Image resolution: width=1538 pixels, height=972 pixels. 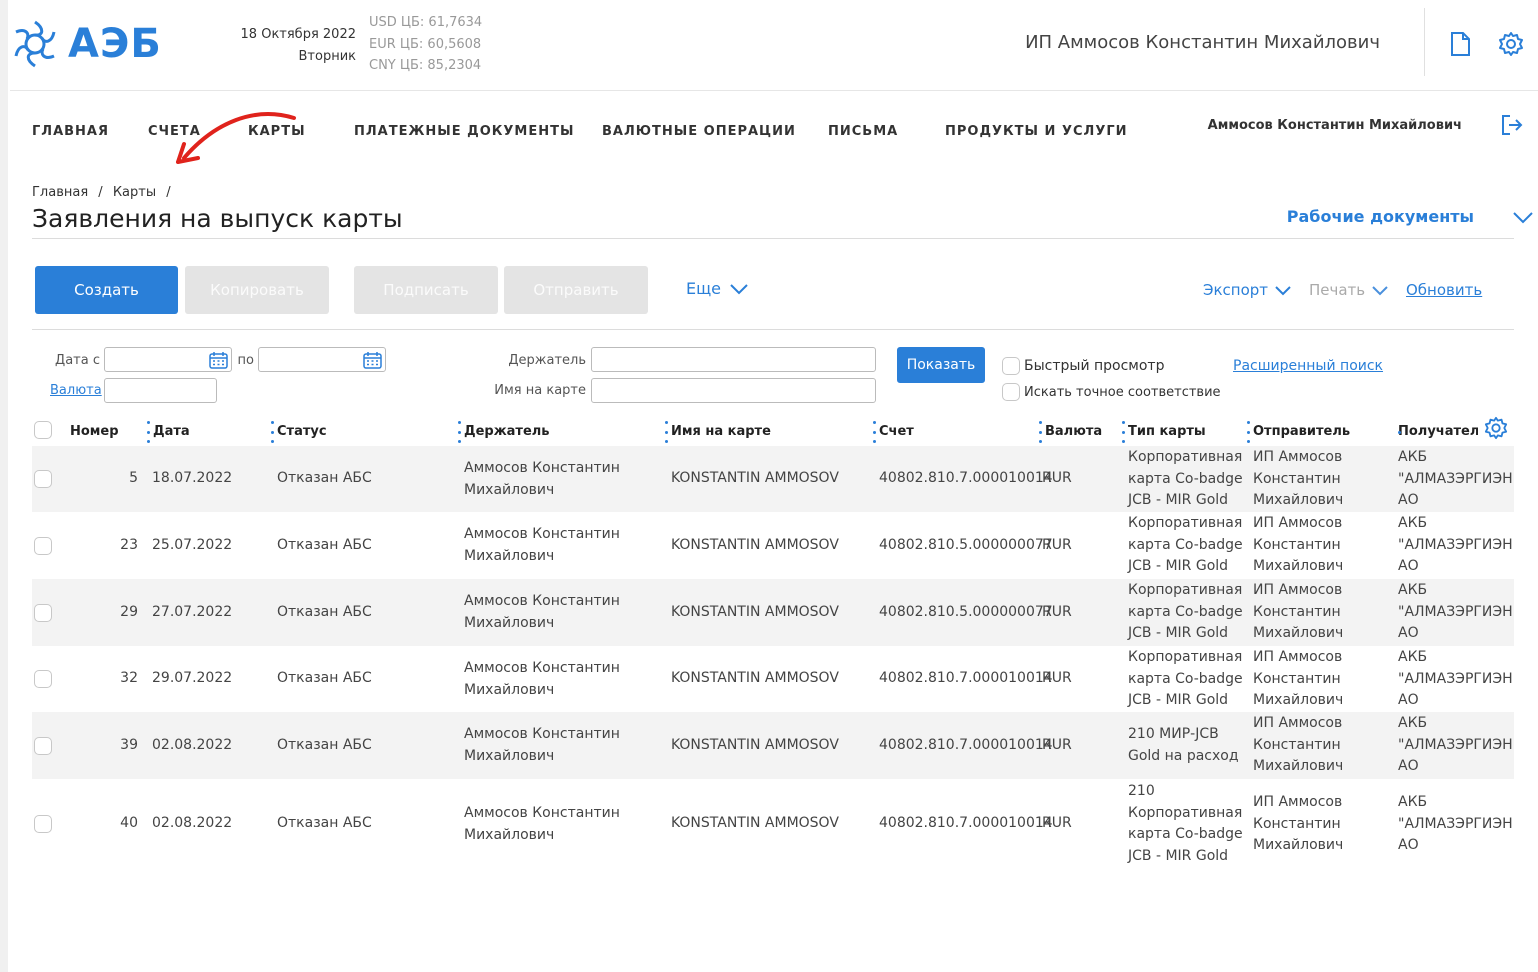 I want to click on column-header-sender: Отправитель, so click(x=1299, y=432).